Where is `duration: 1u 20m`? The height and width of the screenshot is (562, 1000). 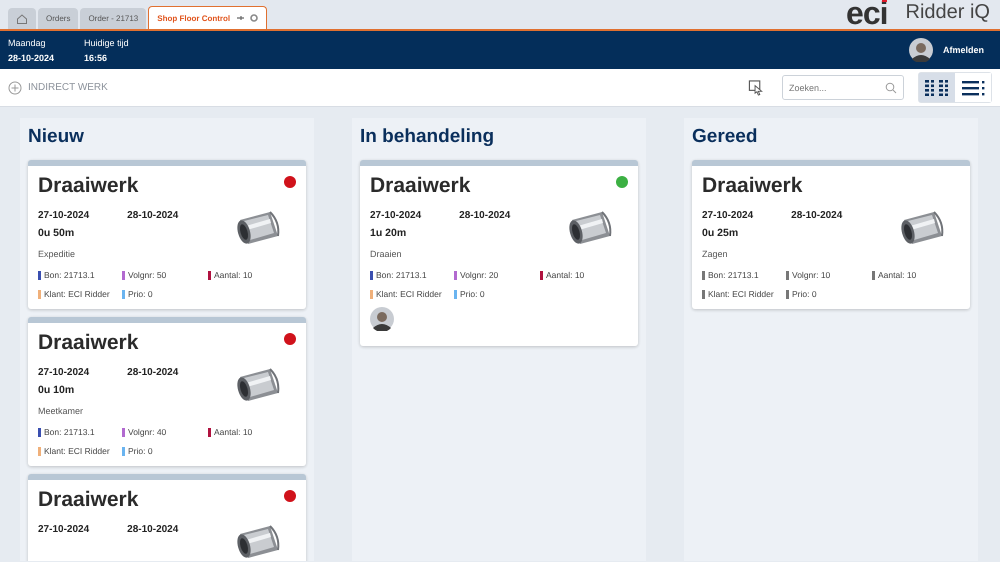 duration: 1u 20m is located at coordinates (389, 233).